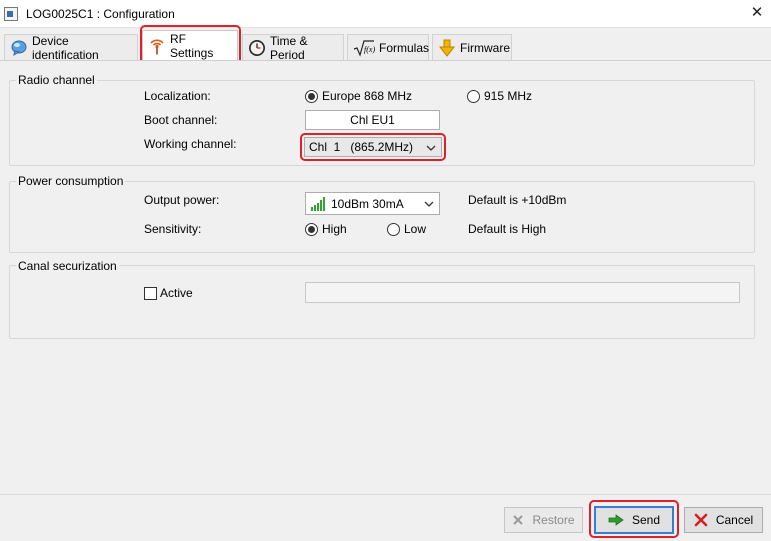  Describe the element at coordinates (734, 520) in the screenshot. I see `cancel-label: Cancel` at that location.